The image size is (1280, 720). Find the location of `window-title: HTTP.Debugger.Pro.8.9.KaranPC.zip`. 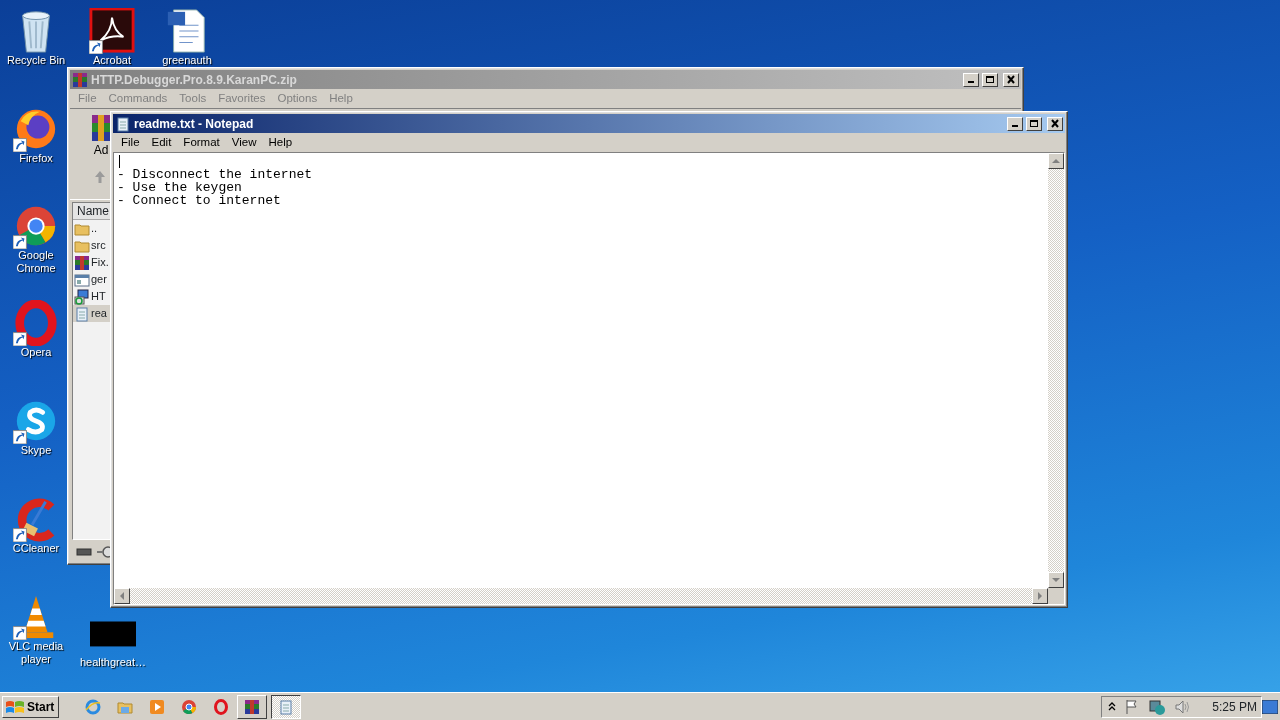

window-title: HTTP.Debugger.Pro.8.9.KaranPC.zip is located at coordinates (194, 80).